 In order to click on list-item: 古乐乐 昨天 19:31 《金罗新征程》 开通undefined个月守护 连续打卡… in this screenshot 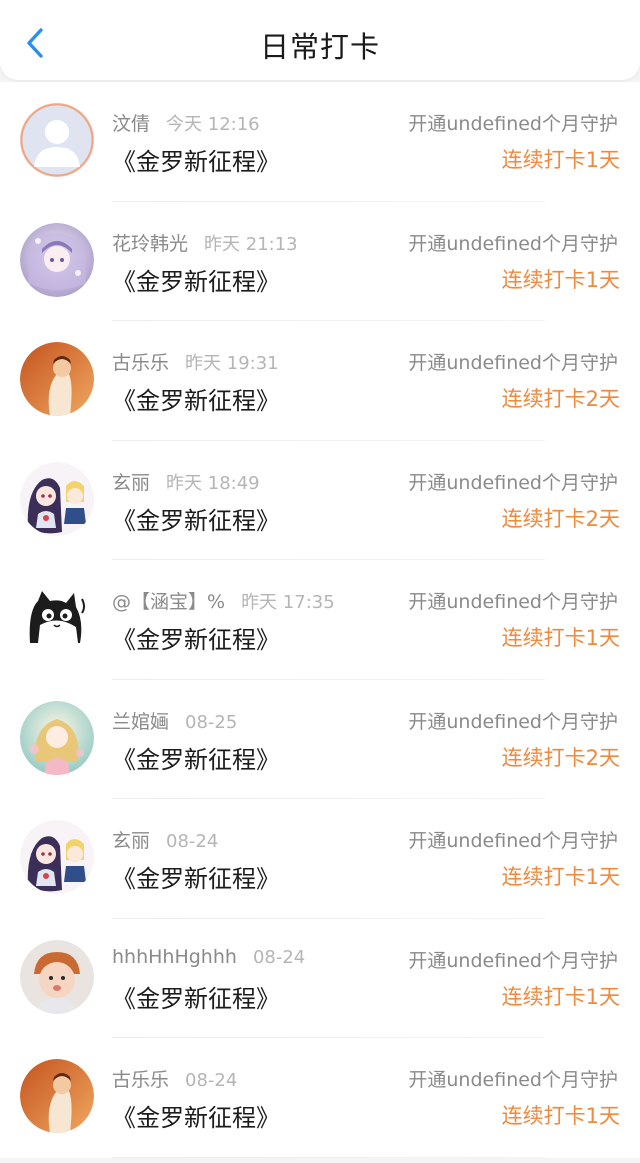, I will do `click(320, 381)`.